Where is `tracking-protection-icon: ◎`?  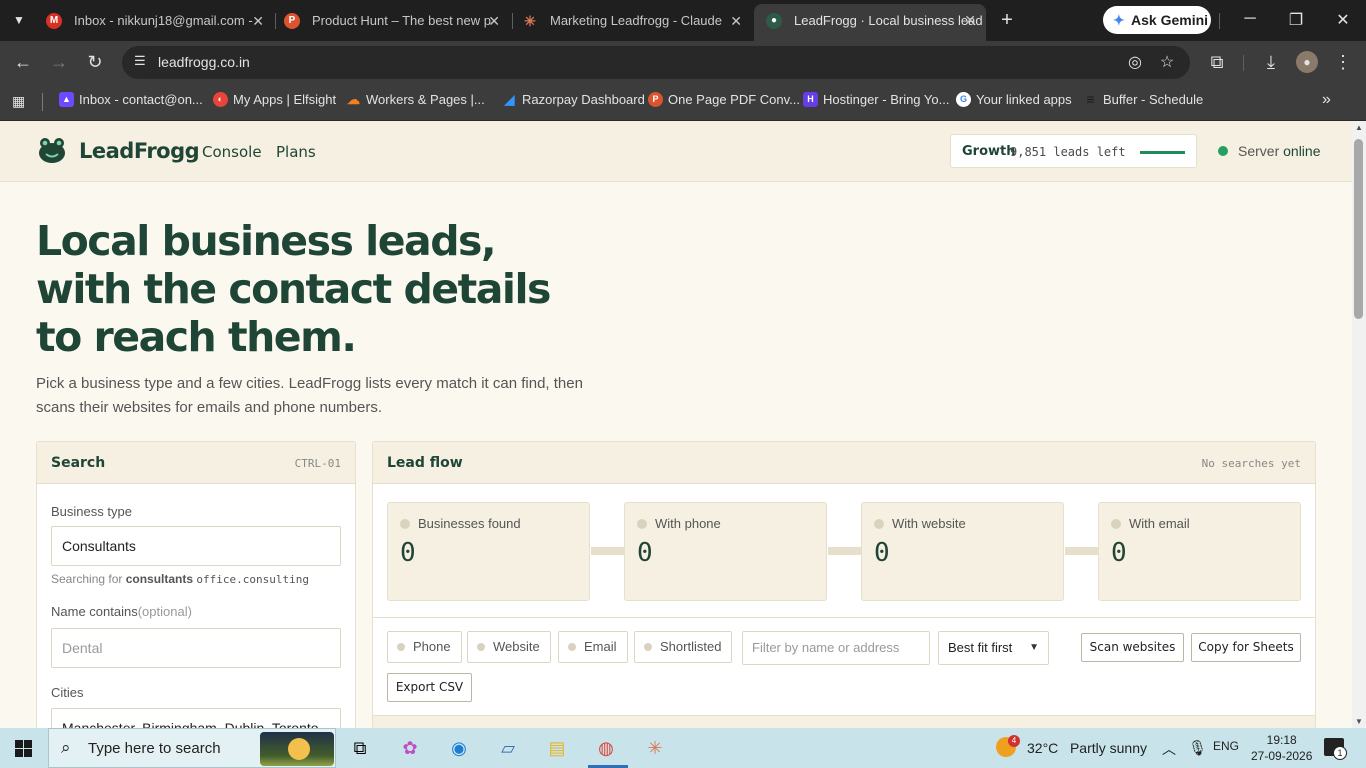 tracking-protection-icon: ◎ is located at coordinates (1135, 62).